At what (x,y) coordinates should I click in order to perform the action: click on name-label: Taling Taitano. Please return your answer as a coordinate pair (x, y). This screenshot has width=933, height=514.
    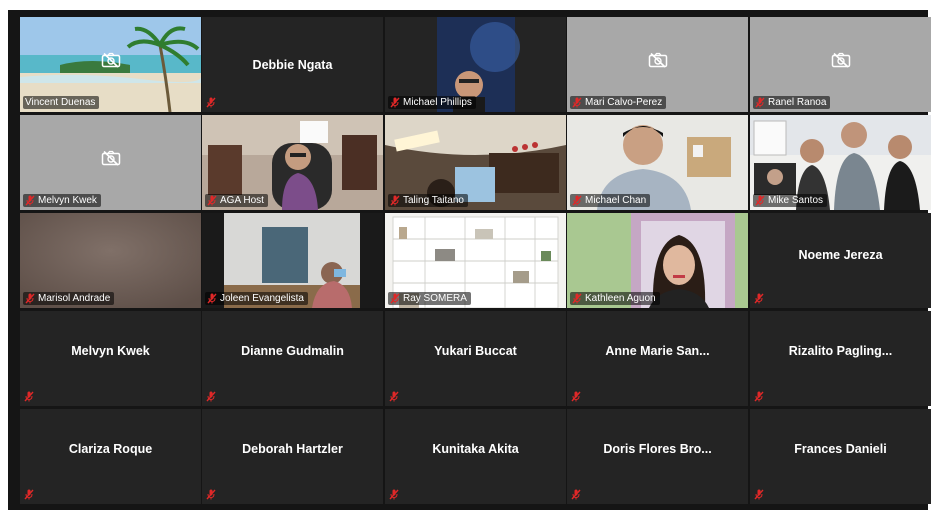
    Looking at the image, I should click on (428, 200).